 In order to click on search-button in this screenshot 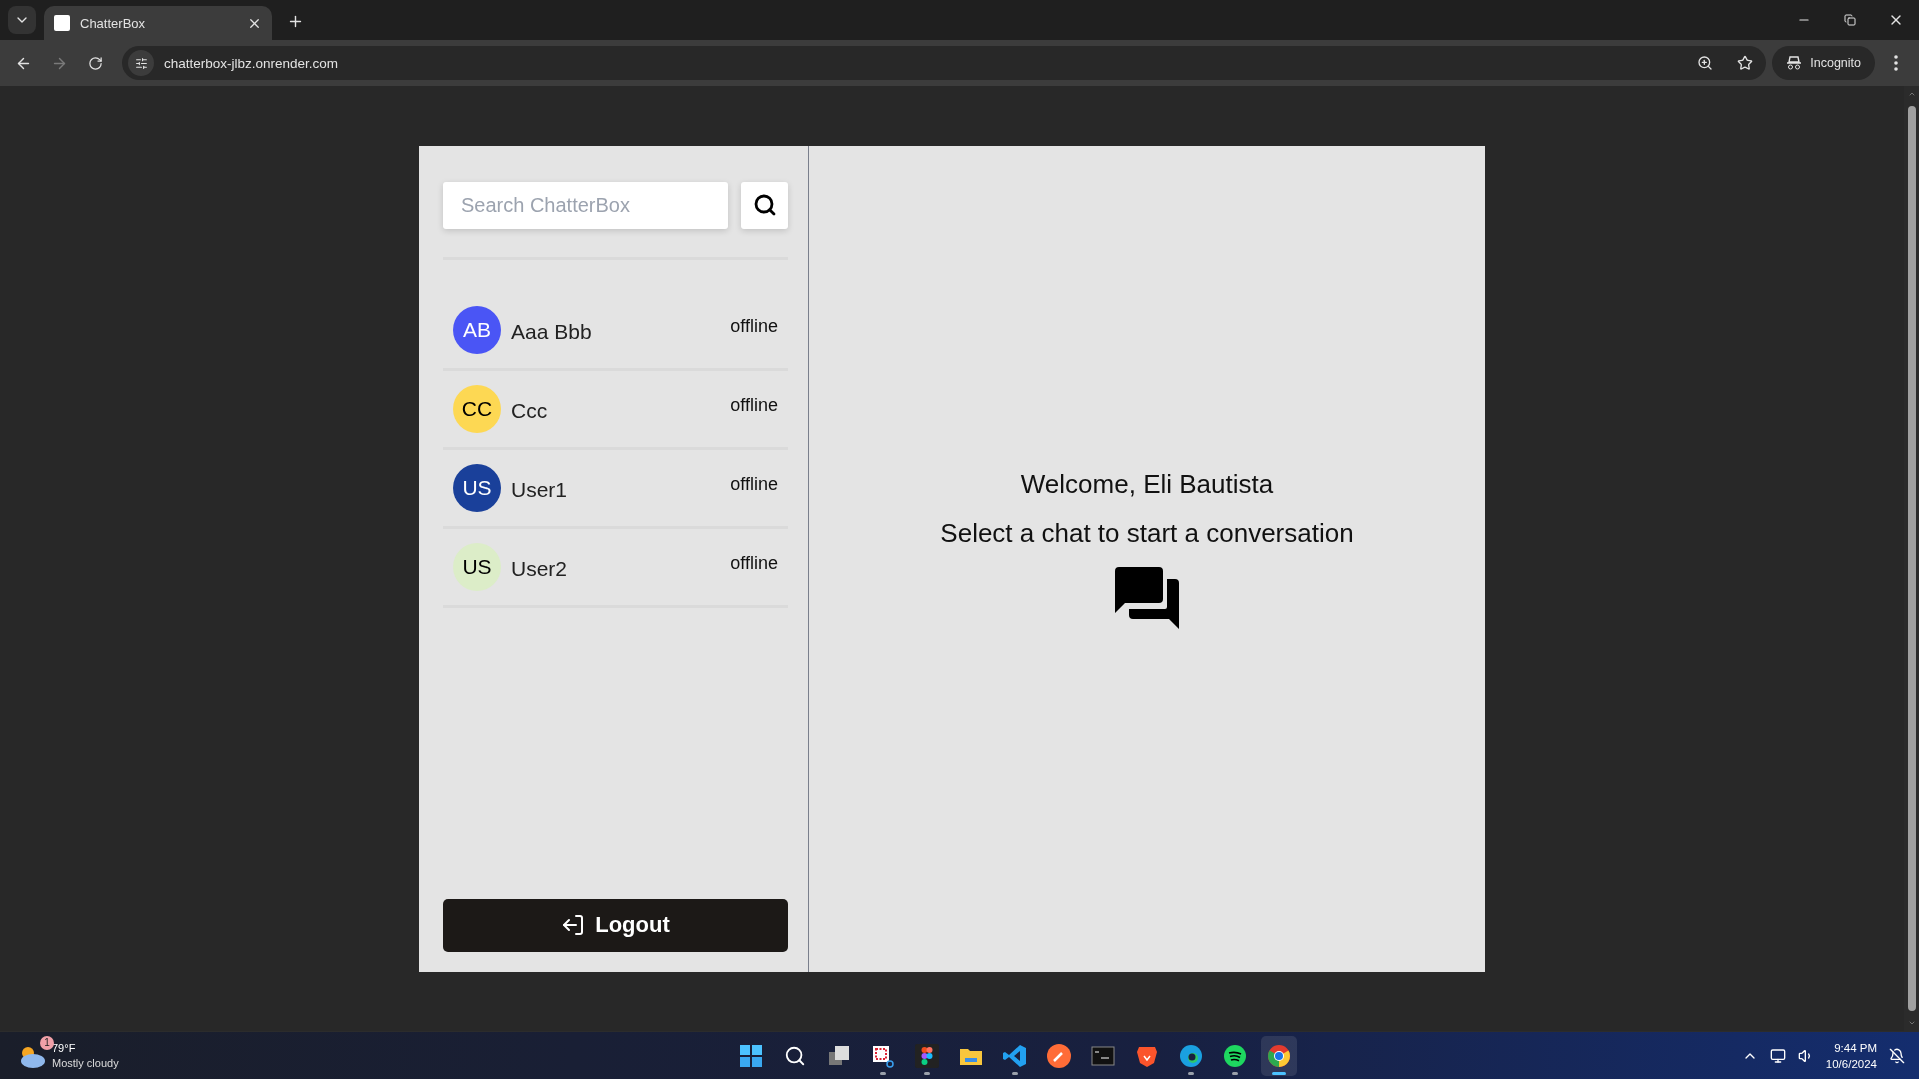, I will do `click(764, 205)`.